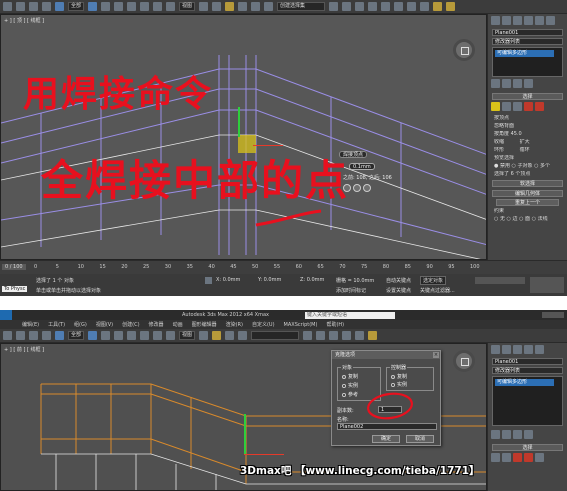 Image resolution: width=567 pixels, height=491 pixels. What do you see at coordinates (59, 335) in the screenshot?
I see `bind-spacewarp-icon` at bounding box center [59, 335].